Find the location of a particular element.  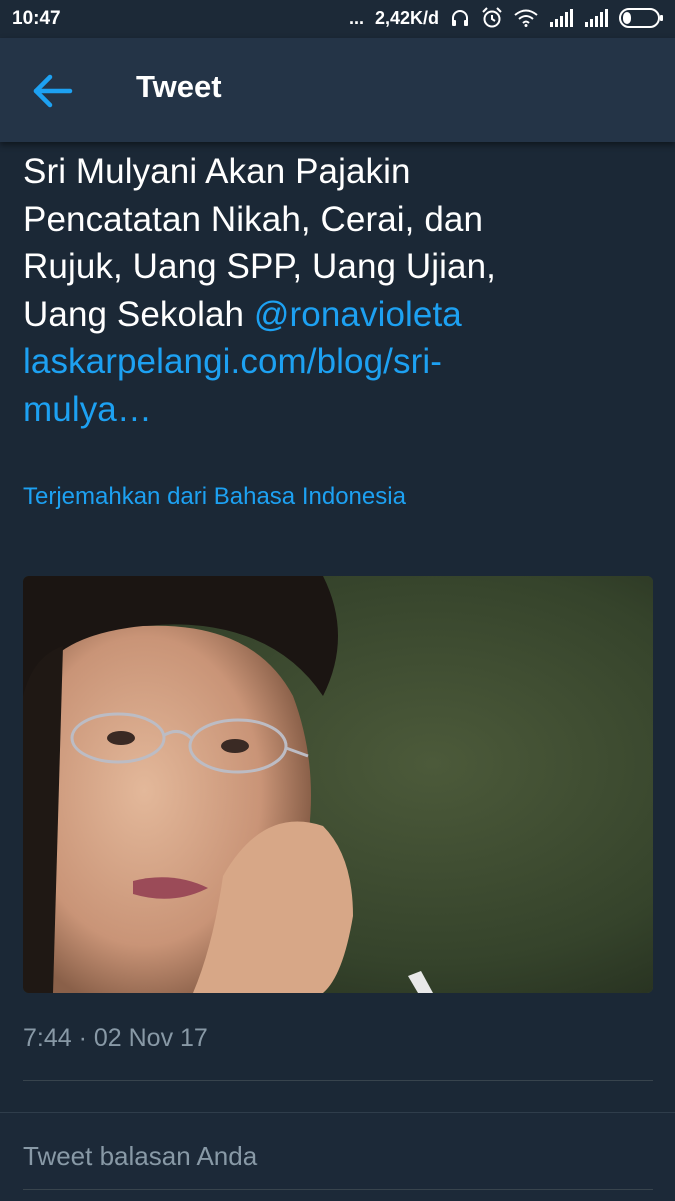

reply-input-underline is located at coordinates (338, 1189).